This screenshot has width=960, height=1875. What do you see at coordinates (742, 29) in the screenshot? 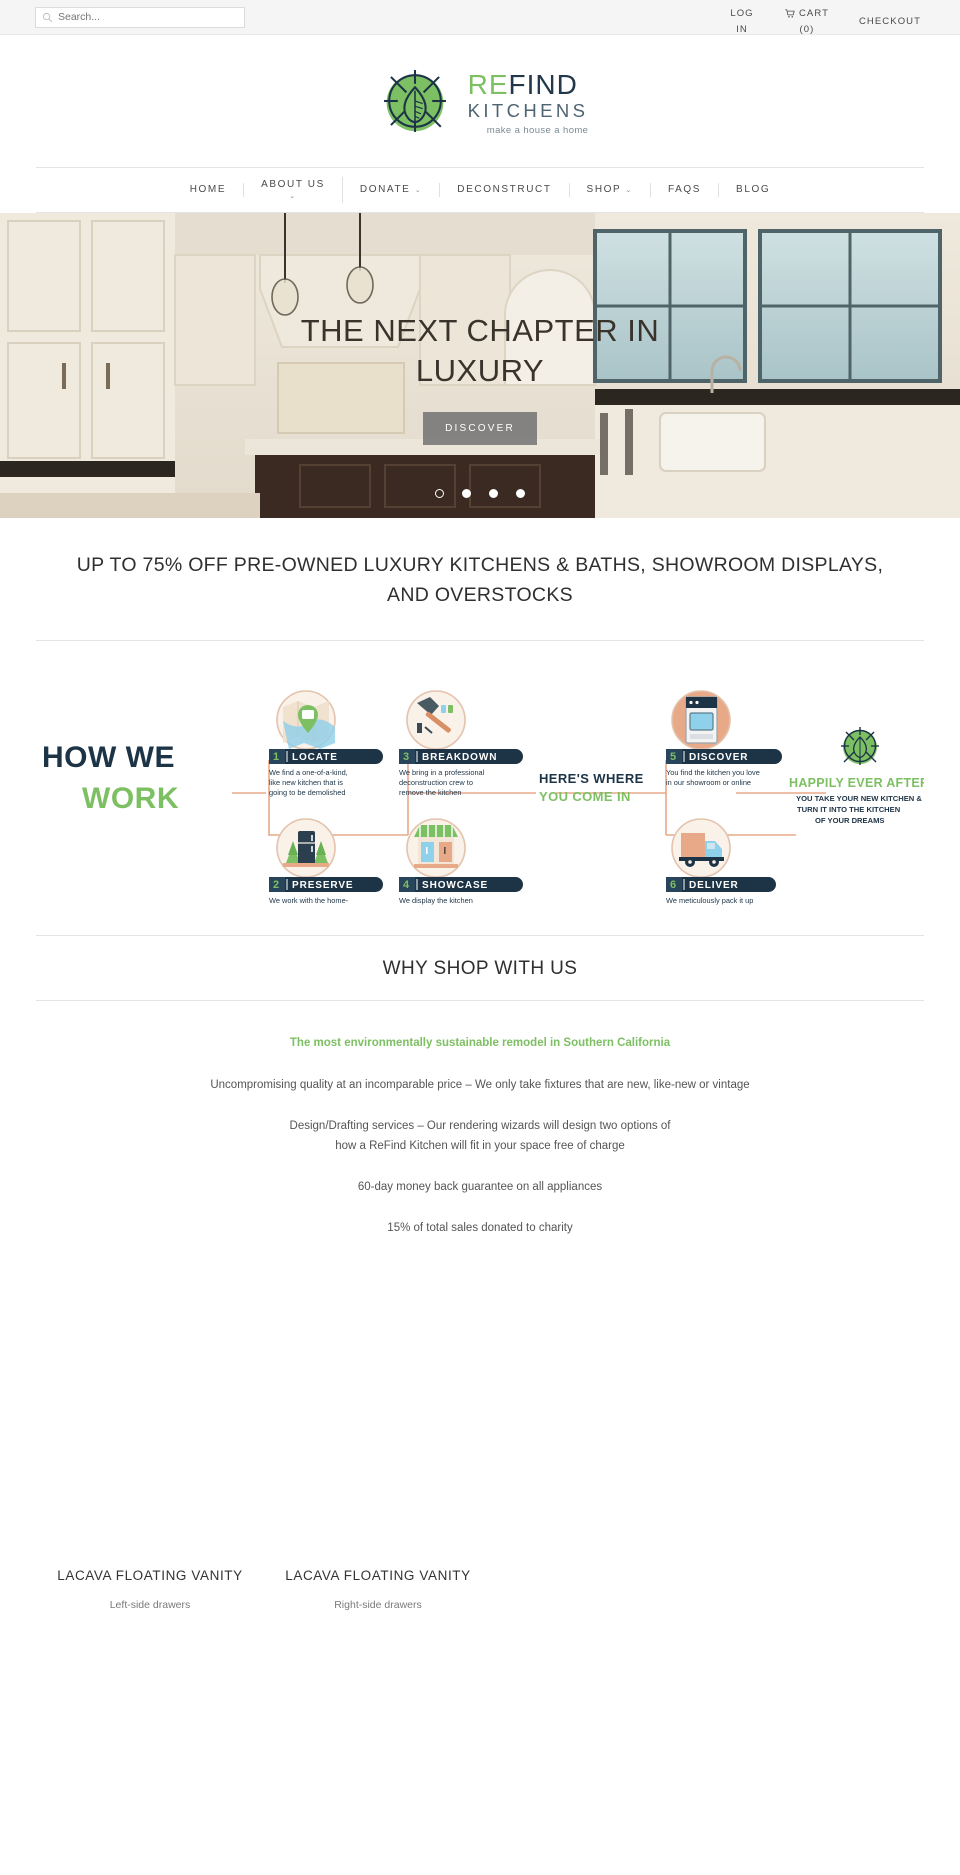
I see `login-label-line2: IN` at bounding box center [742, 29].